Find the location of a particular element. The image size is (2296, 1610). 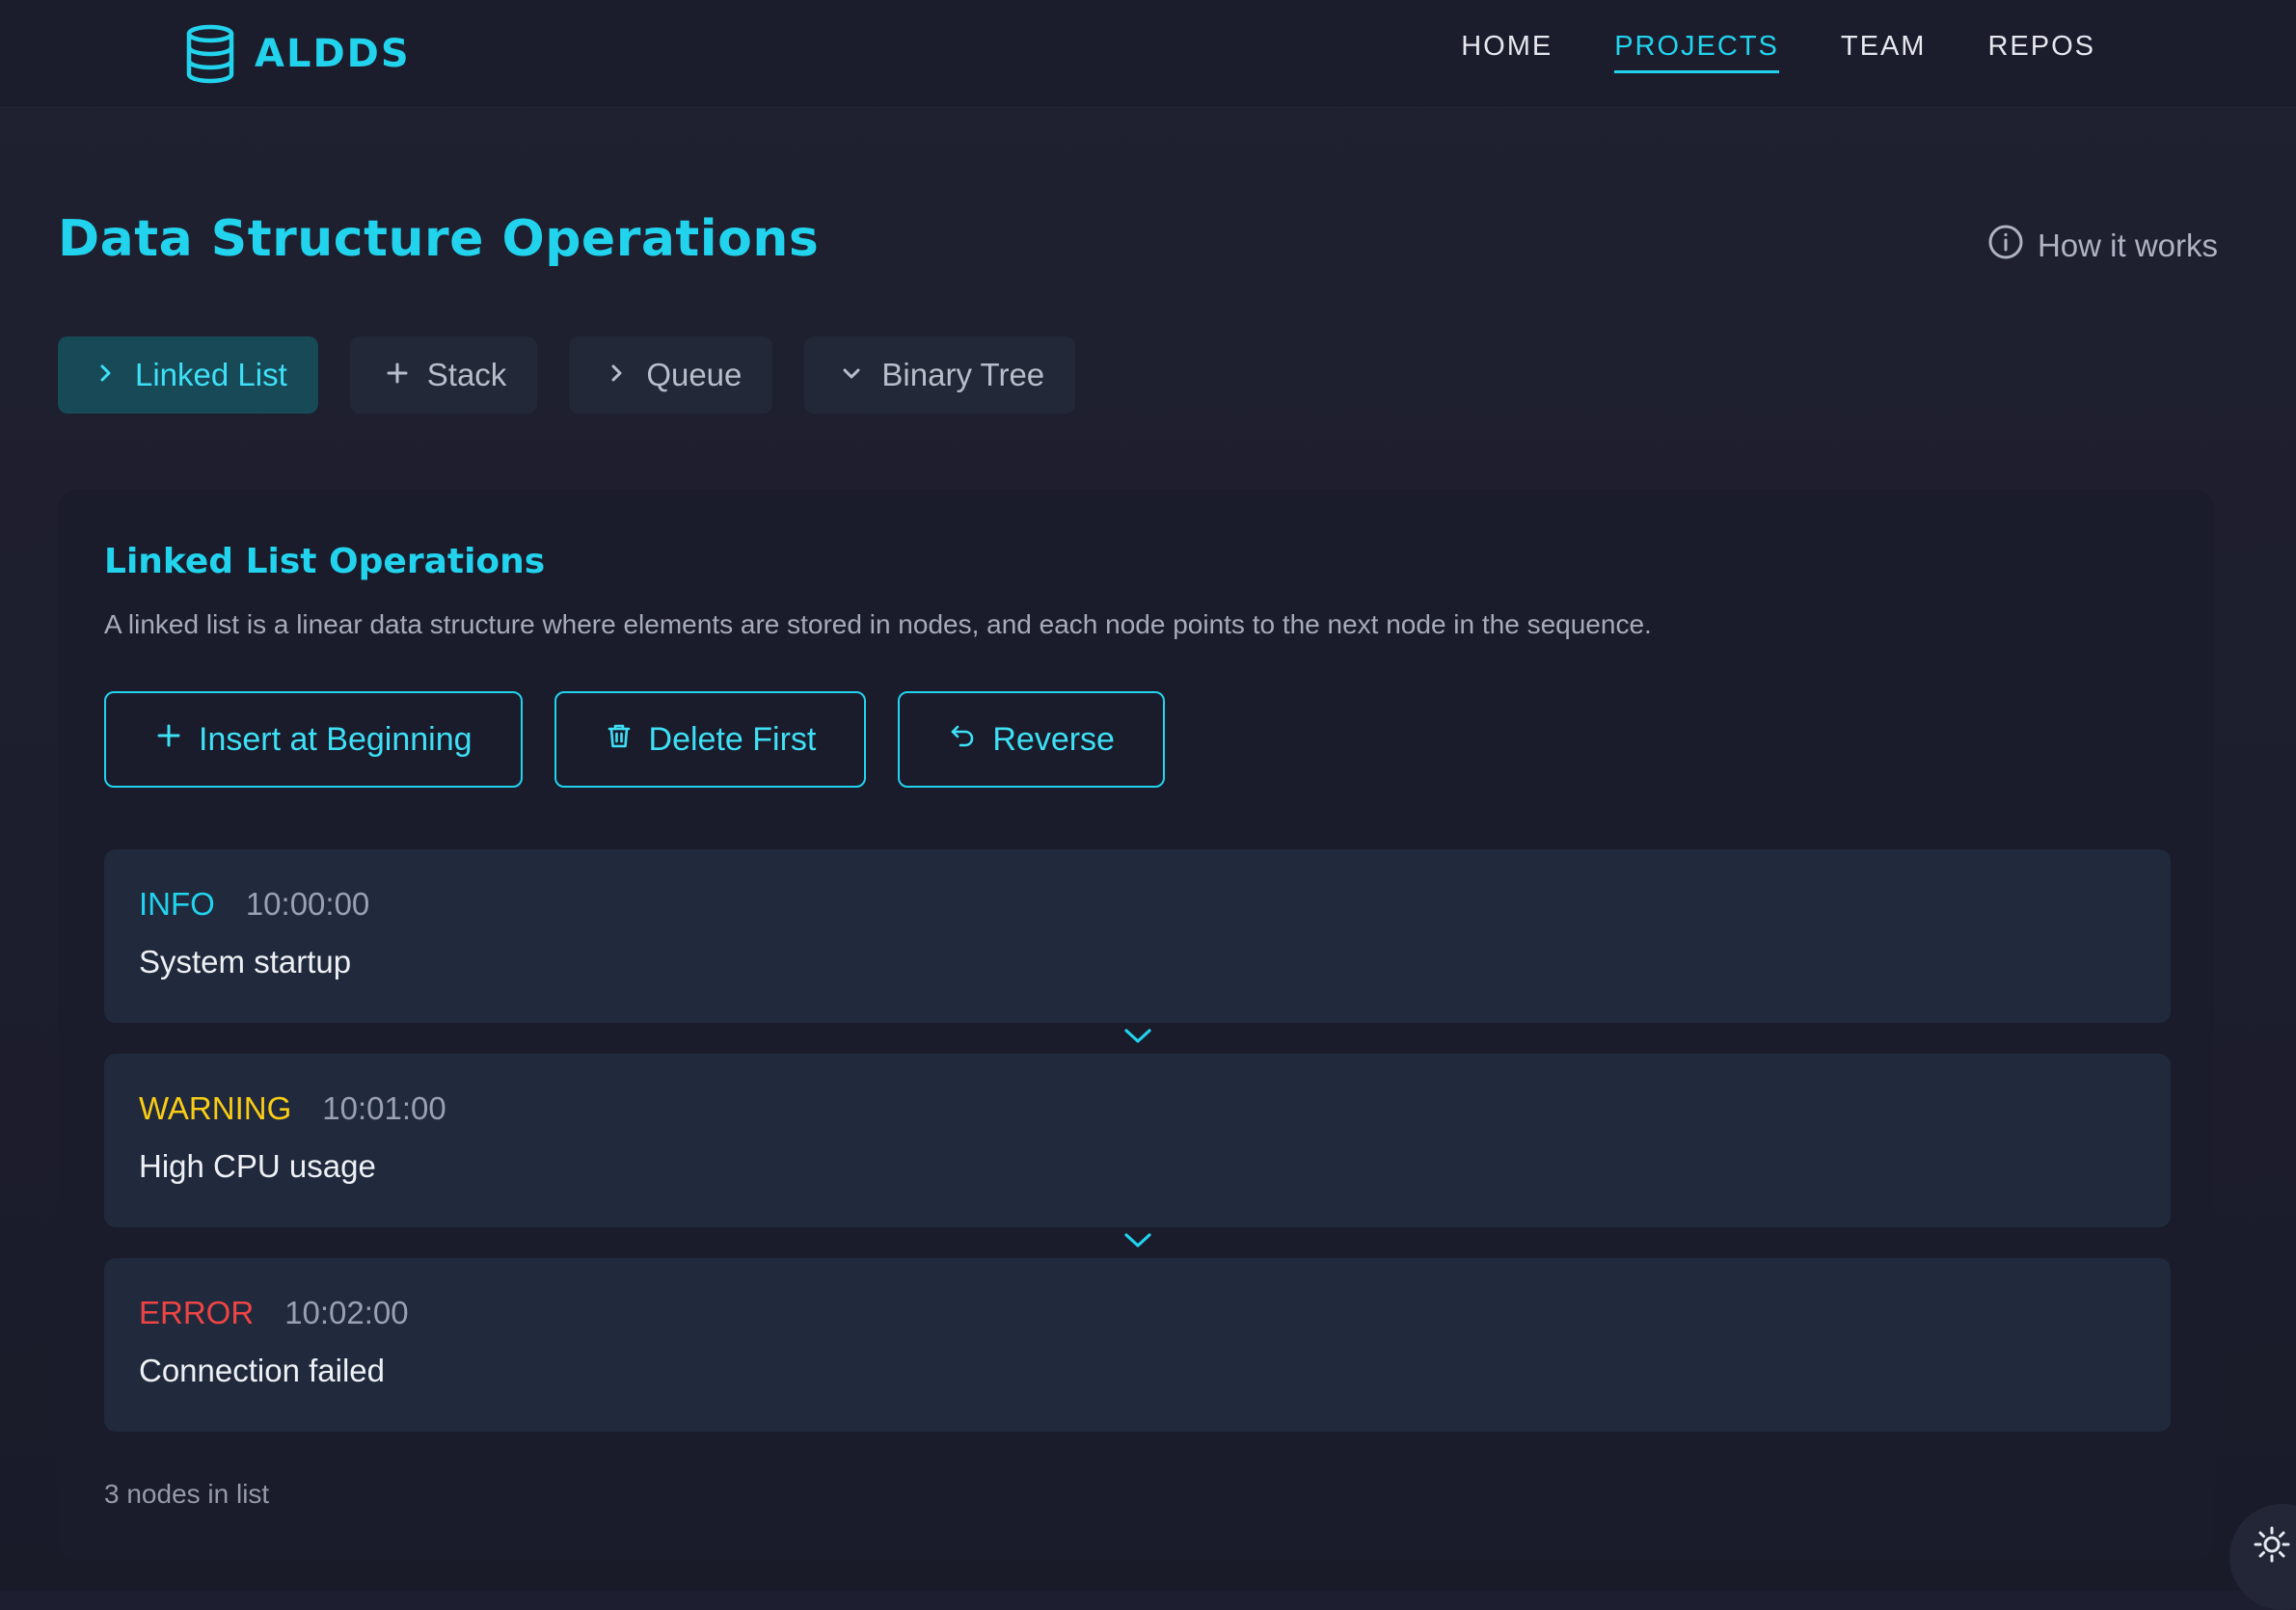

node-level: WARNING is located at coordinates (215, 1108).